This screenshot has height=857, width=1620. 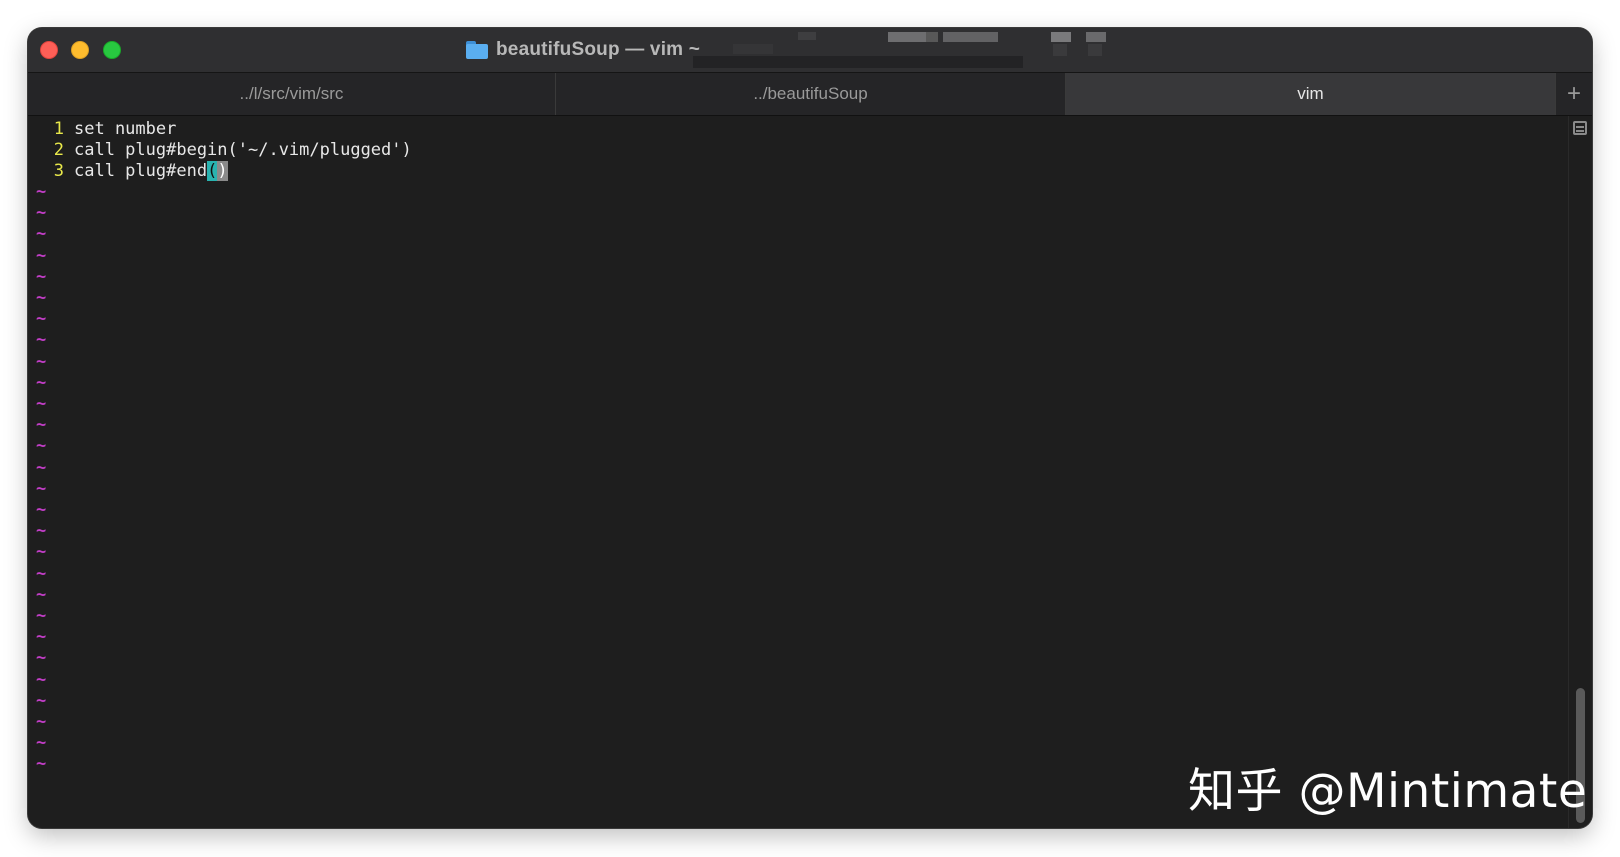 What do you see at coordinates (292, 94) in the screenshot?
I see `tab-src: ../l/src/vim/src` at bounding box center [292, 94].